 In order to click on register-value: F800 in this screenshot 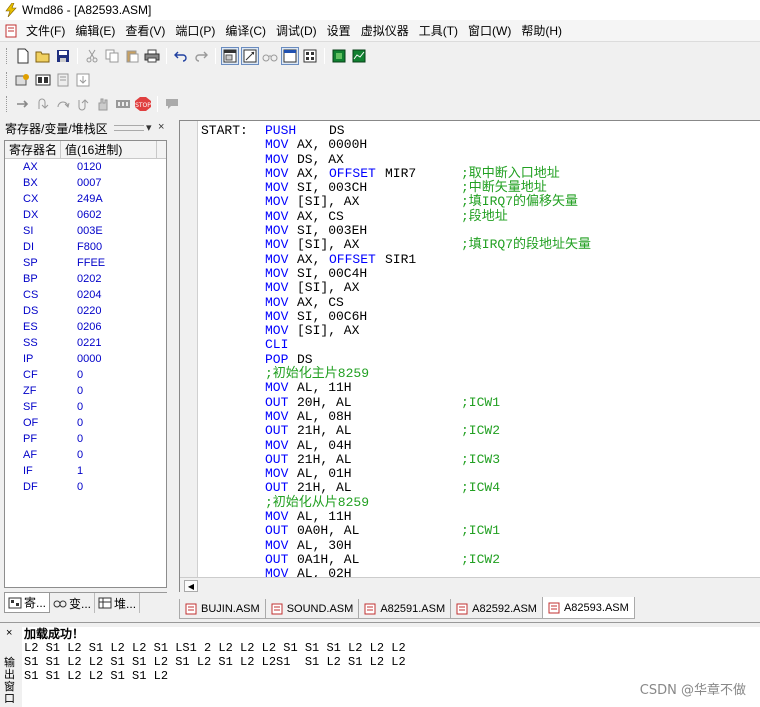, I will do `click(90, 247)`.